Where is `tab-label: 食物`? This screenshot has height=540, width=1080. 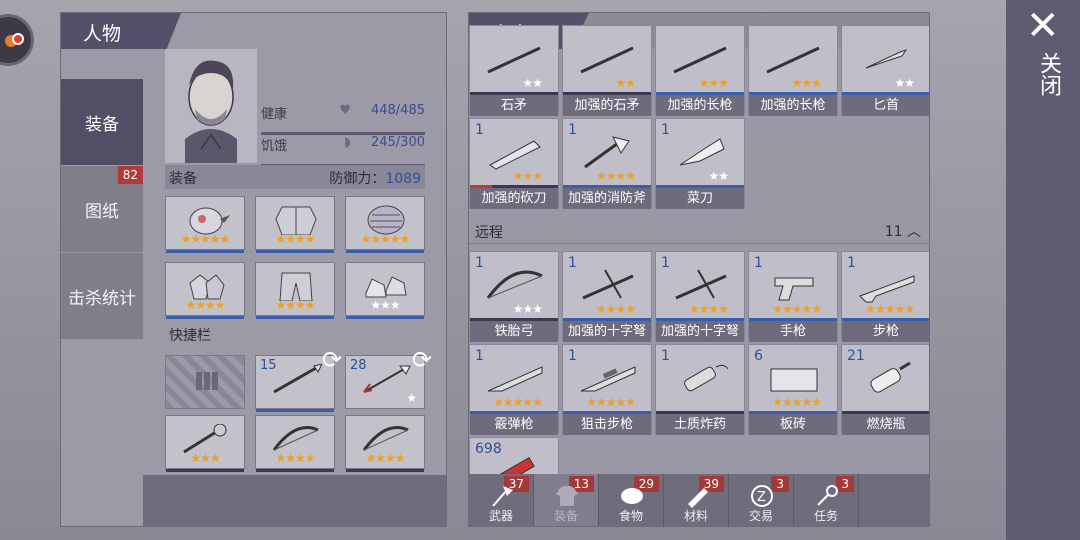
tab-label: 食物 is located at coordinates (630, 516).